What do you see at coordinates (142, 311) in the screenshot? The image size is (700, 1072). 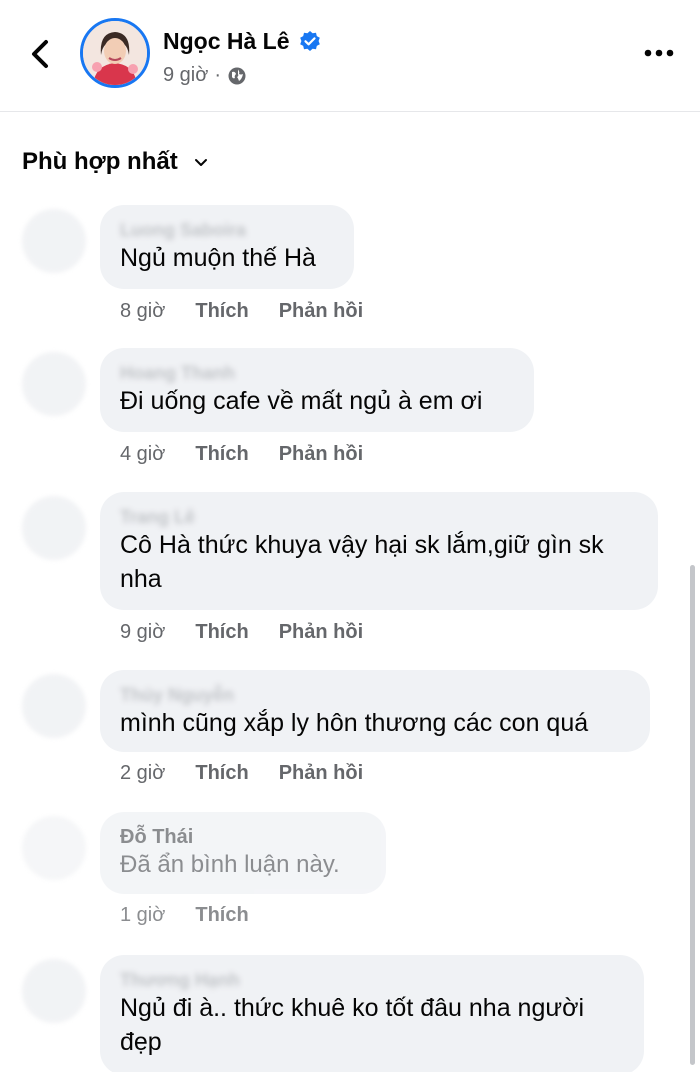 I see `comment-time: 8 giờ` at bounding box center [142, 311].